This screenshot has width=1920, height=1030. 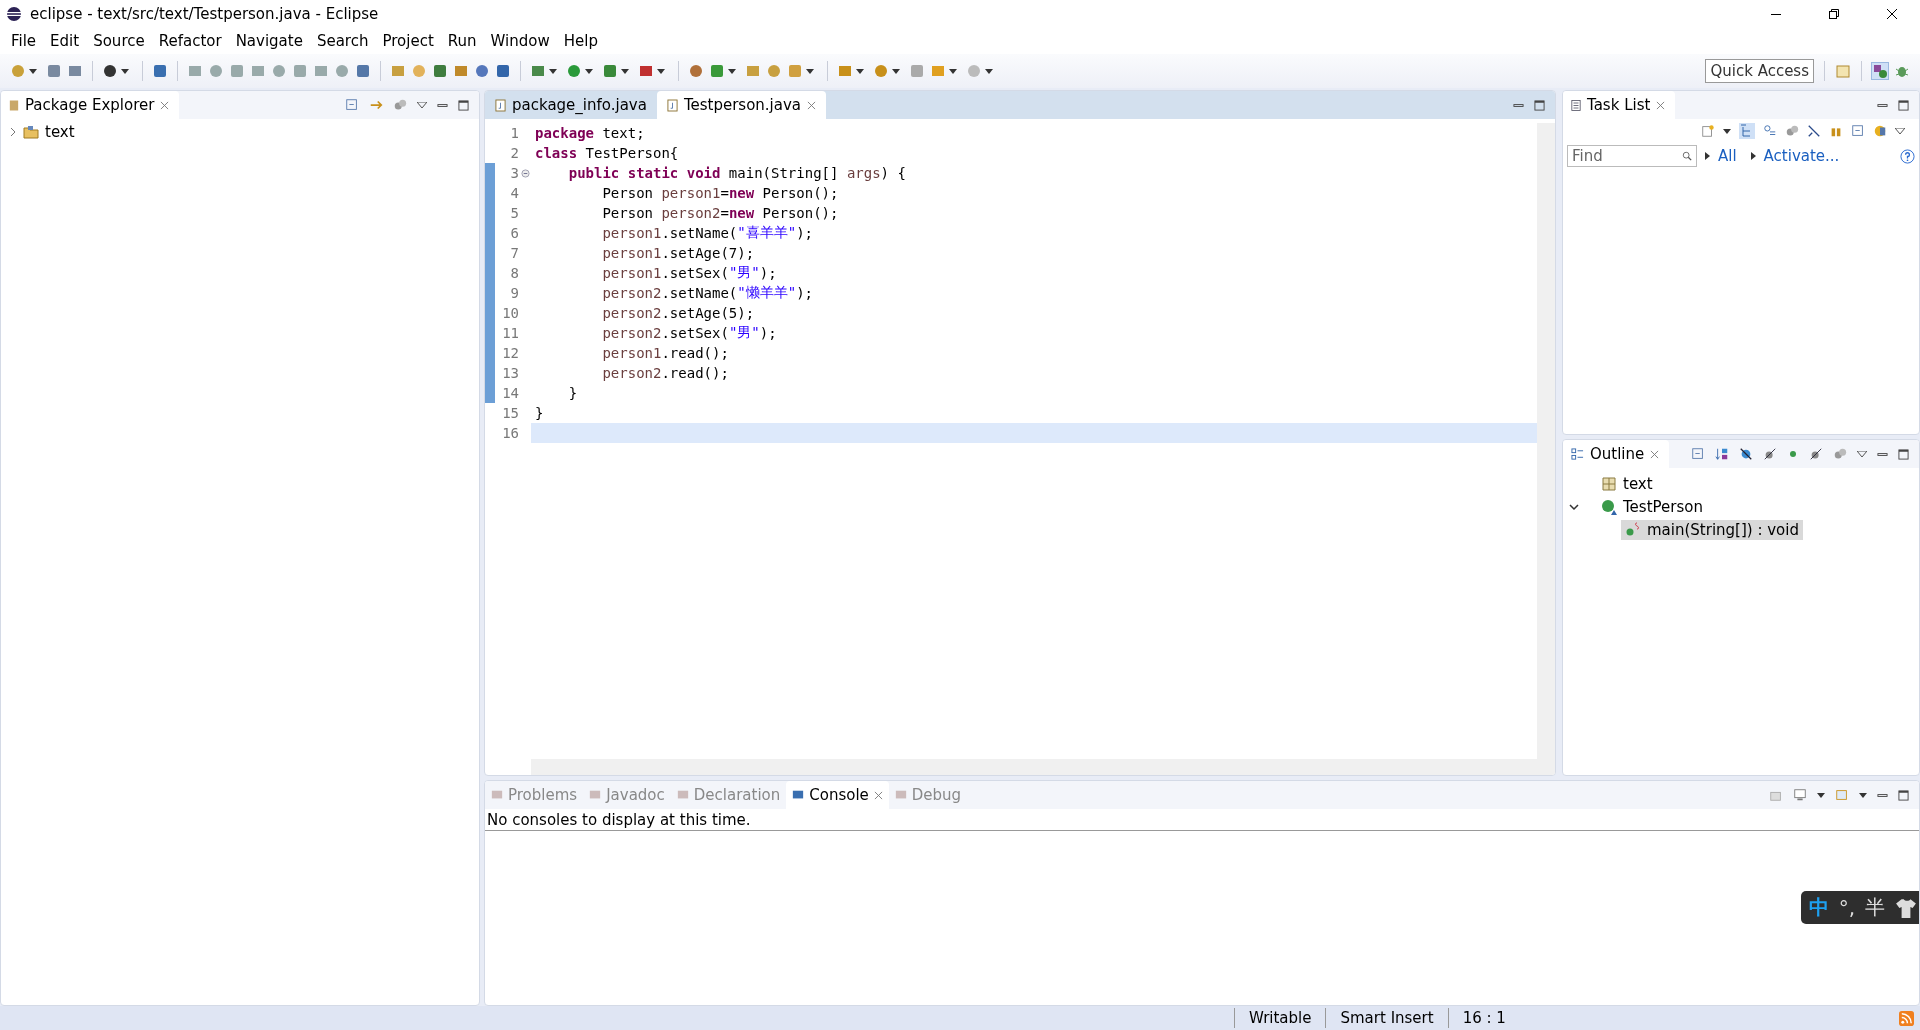 I want to click on eclipse-logo-icon, so click(x=14, y=14).